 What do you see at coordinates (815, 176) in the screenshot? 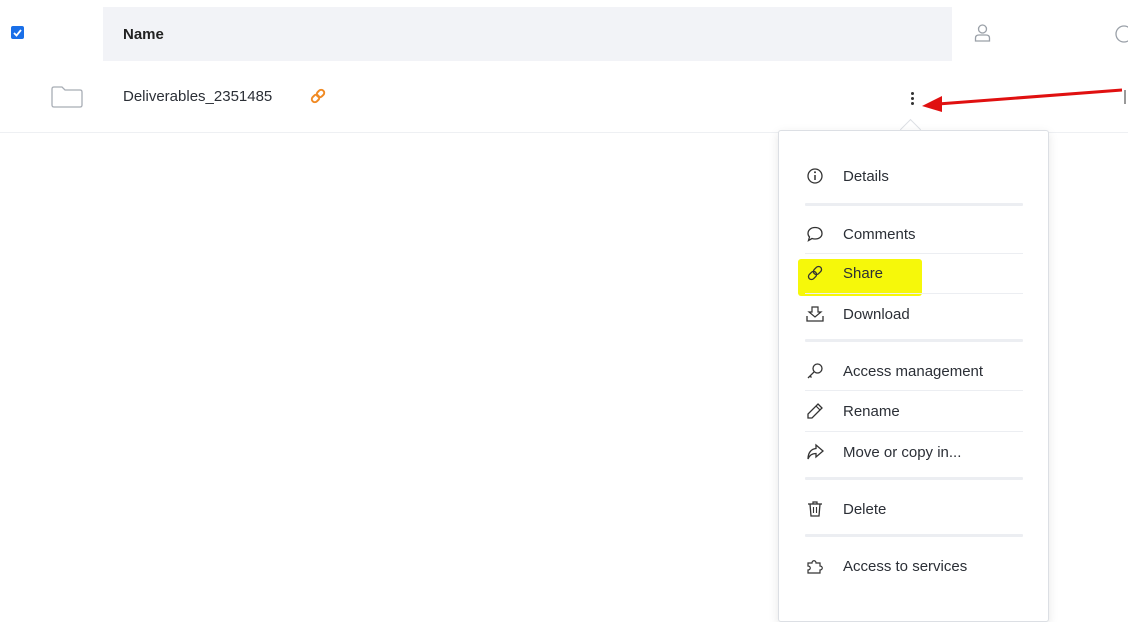
I see `info-icon` at bounding box center [815, 176].